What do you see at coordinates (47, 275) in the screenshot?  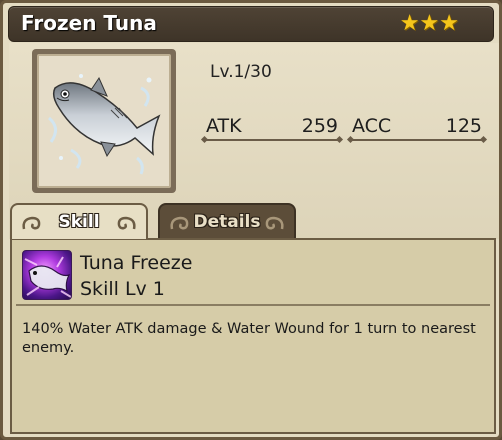 I see `tuna-freeze-skill-icon` at bounding box center [47, 275].